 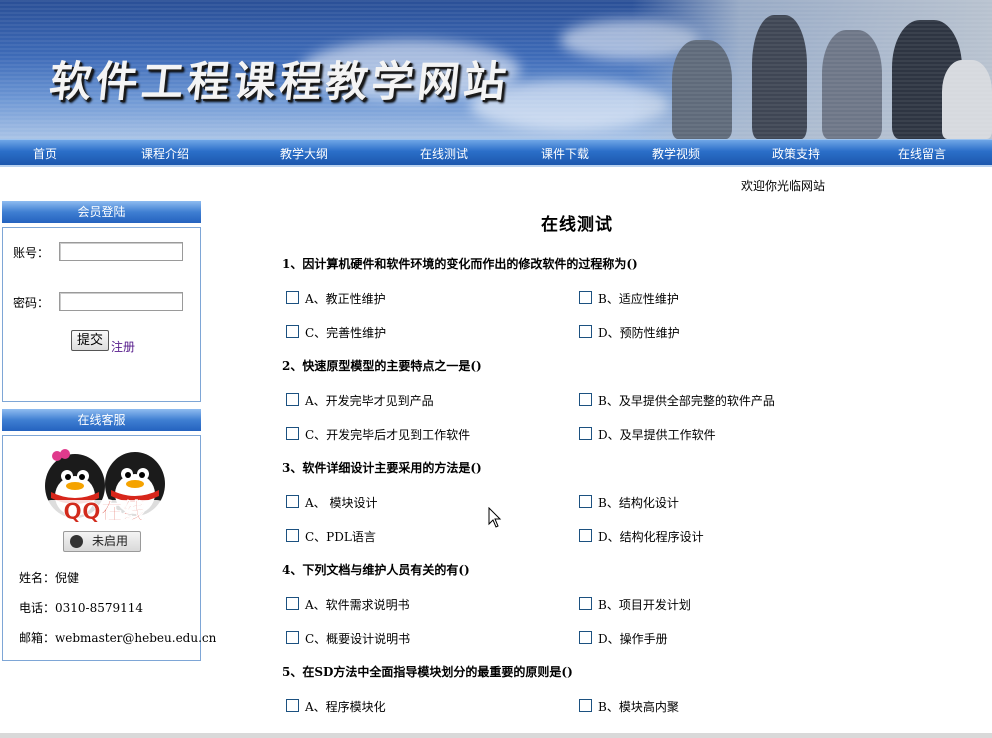 I want to click on q5-option-b: B、模块高内聚, so click(x=629, y=706).